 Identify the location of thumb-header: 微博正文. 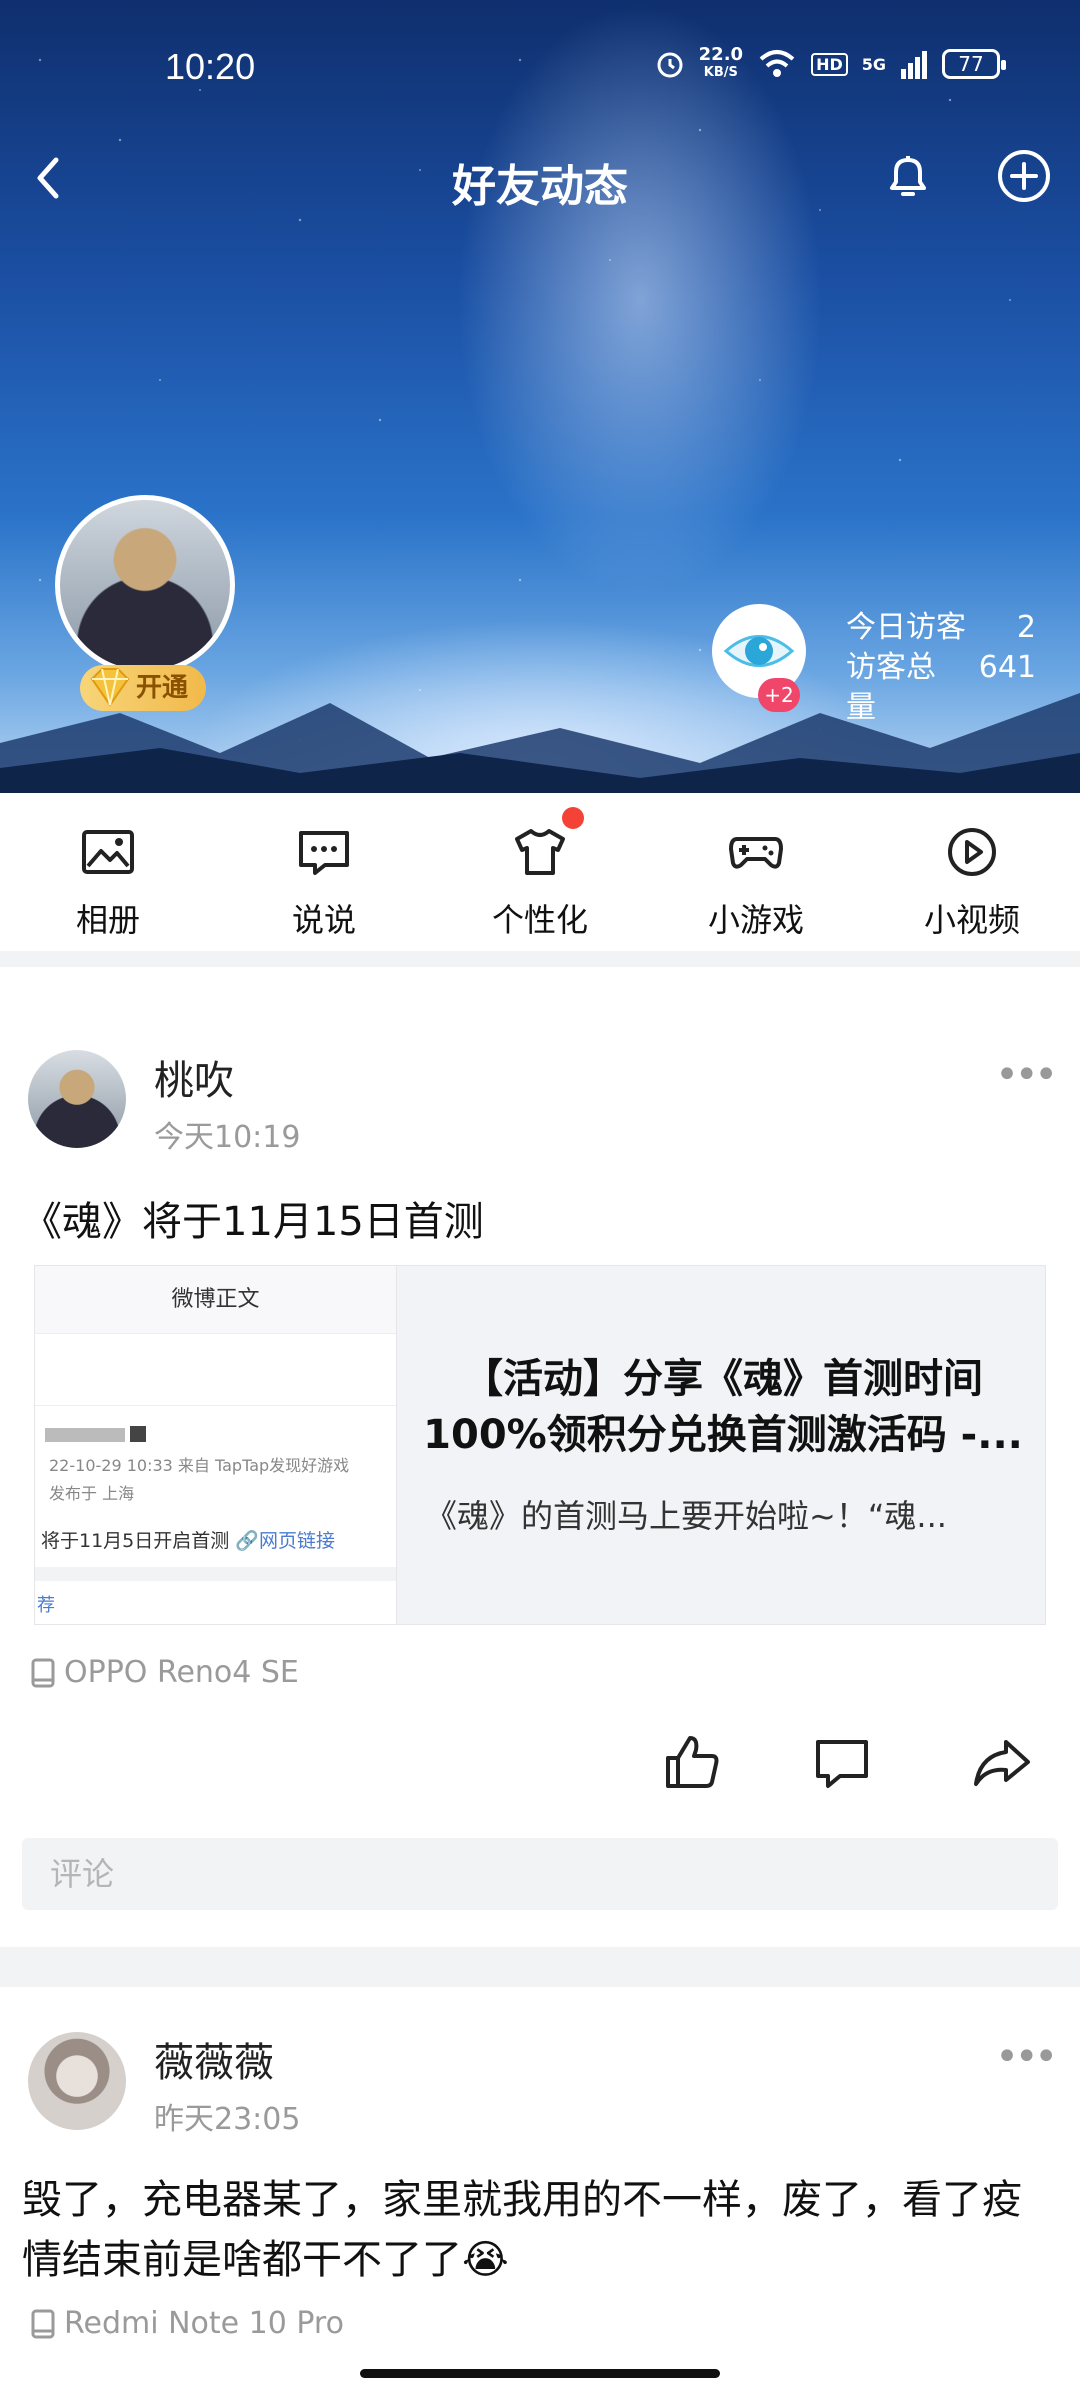
(215, 1300).